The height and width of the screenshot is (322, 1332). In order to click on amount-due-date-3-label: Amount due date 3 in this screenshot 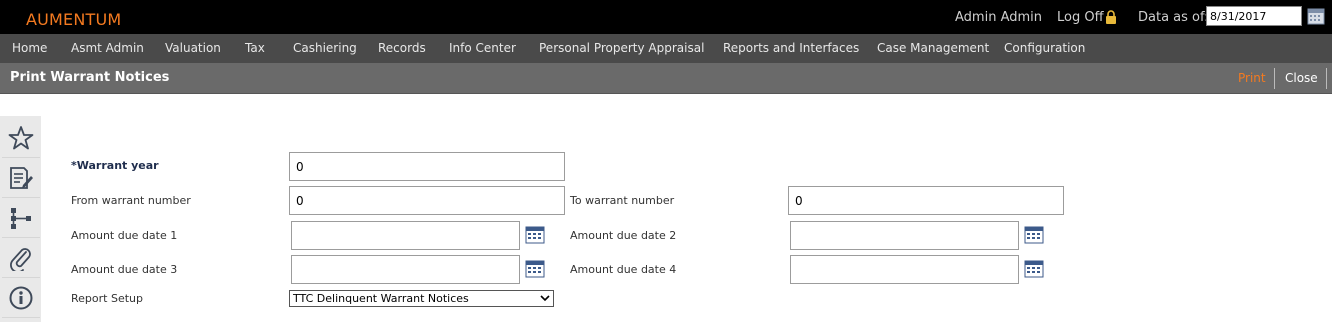, I will do `click(124, 269)`.